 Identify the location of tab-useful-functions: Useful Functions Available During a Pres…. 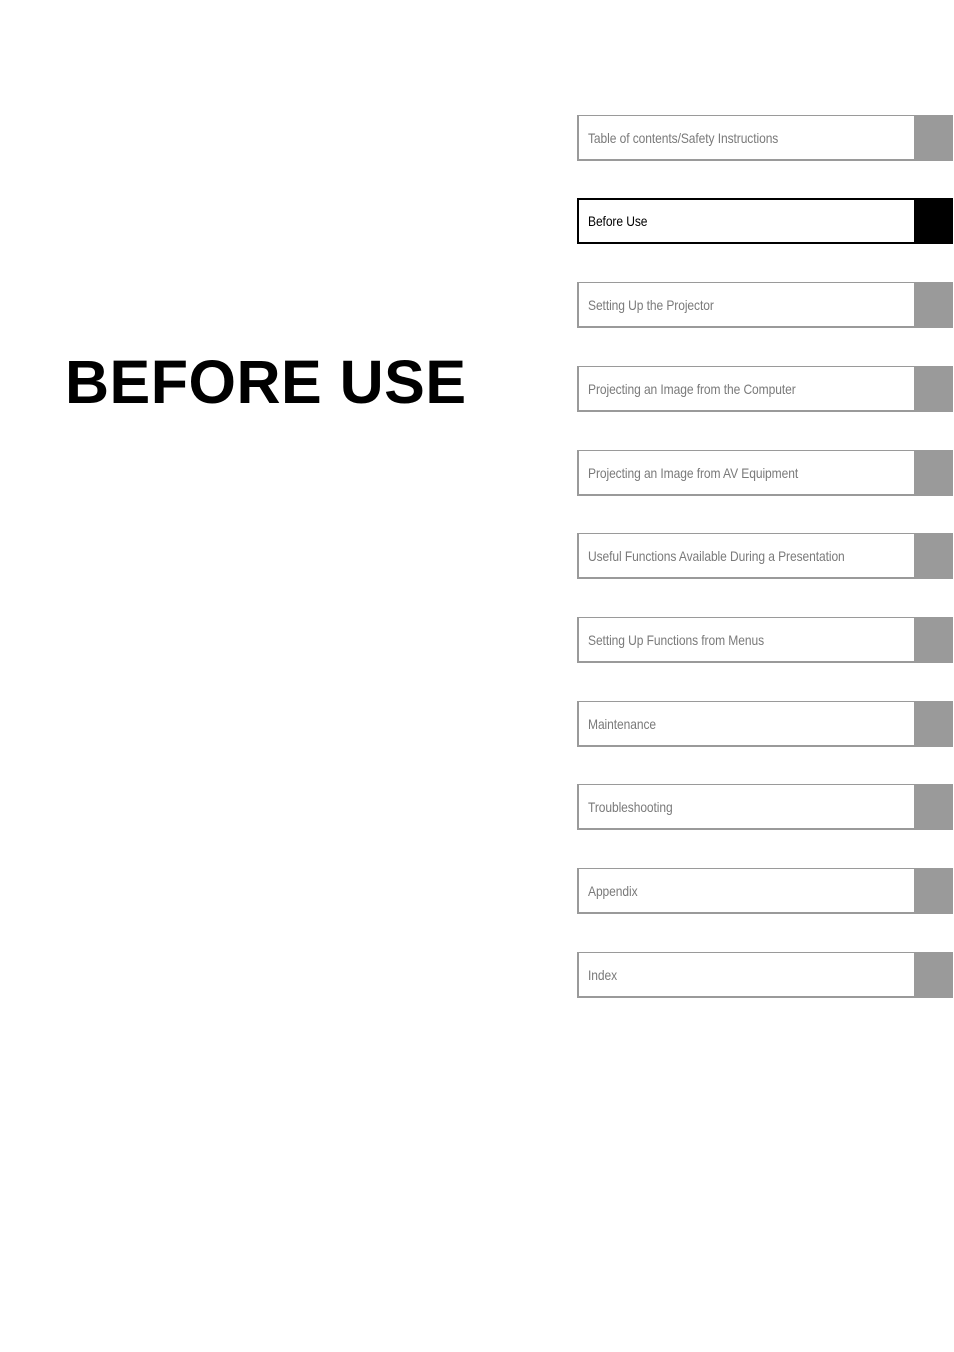
(765, 556).